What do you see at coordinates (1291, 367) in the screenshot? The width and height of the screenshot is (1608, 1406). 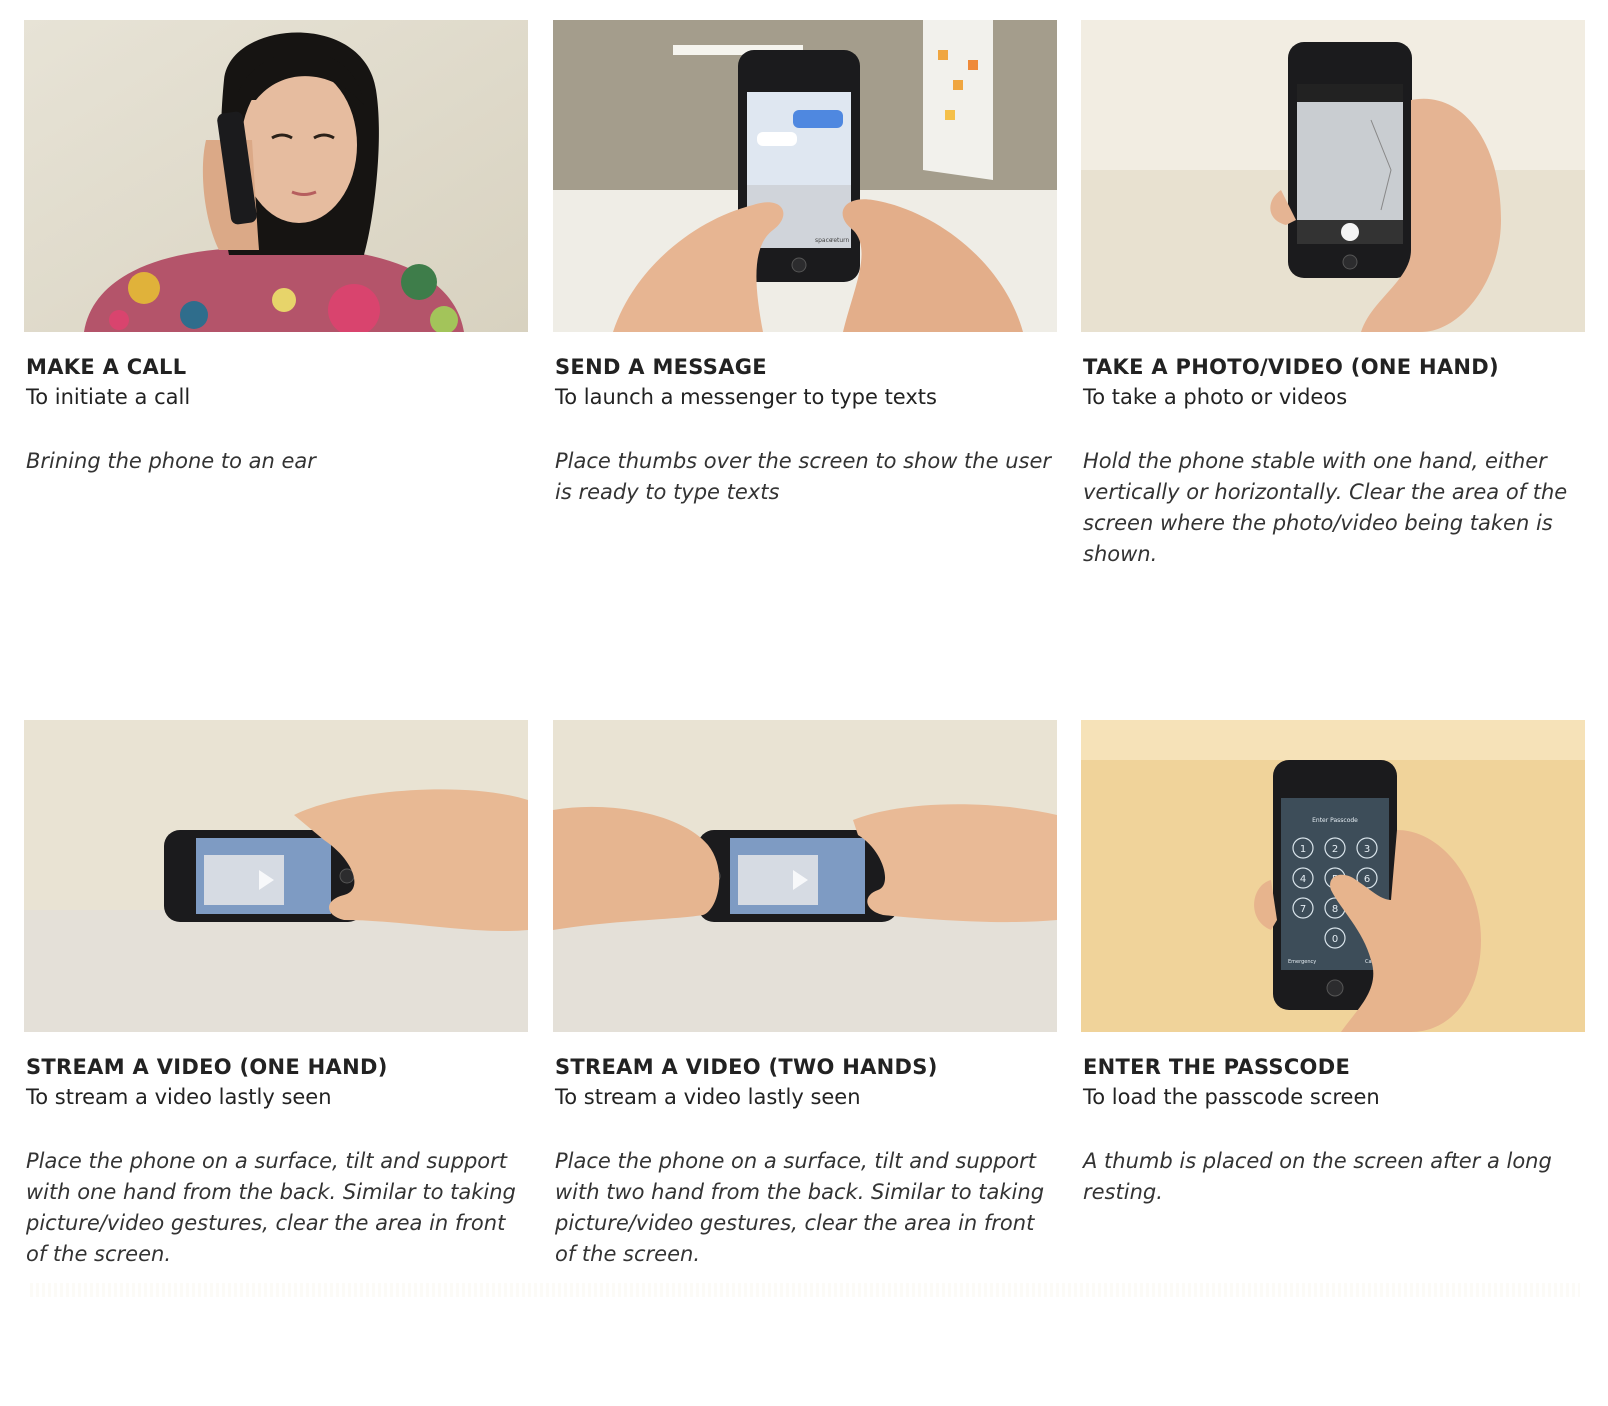 I see `card-title: TAKE A PHOTO/VIDEO (ONE HAND)` at bounding box center [1291, 367].